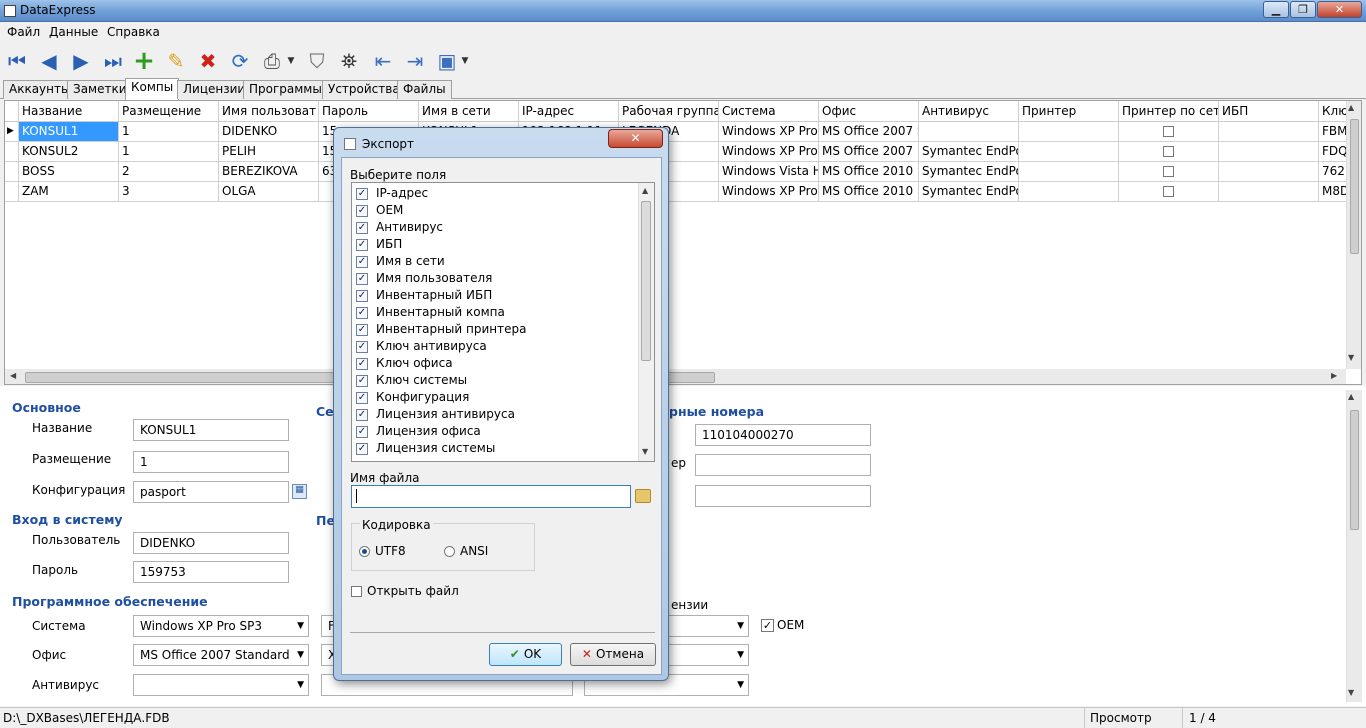 This screenshot has height=728, width=1366. What do you see at coordinates (291, 61) in the screenshot?
I see `print-dropdown-icon: ▼` at bounding box center [291, 61].